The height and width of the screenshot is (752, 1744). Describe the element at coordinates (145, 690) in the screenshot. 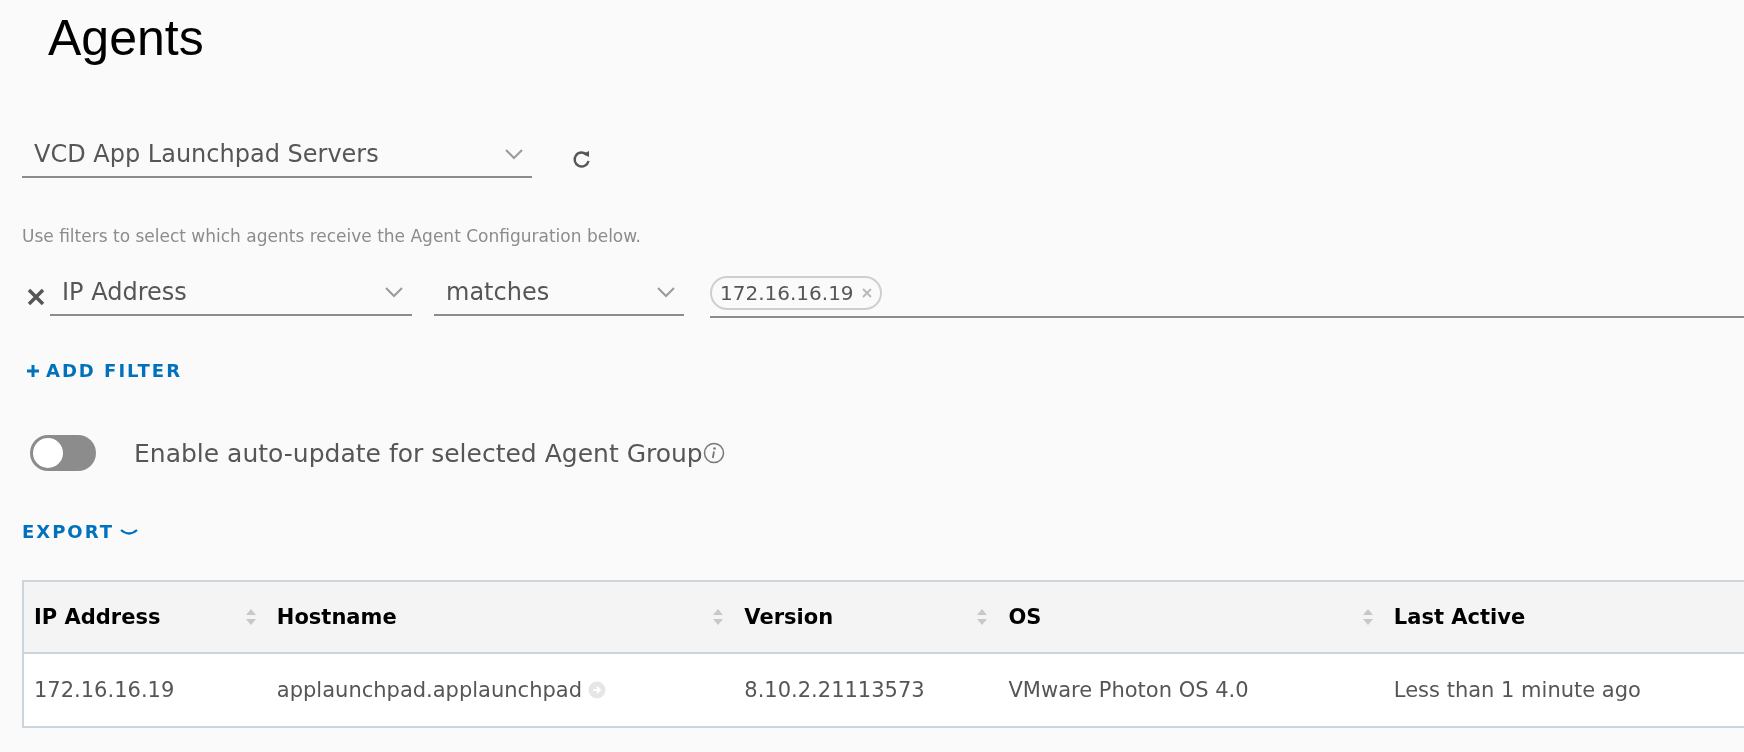

I see `table-cell: 172.16.16.19` at that location.